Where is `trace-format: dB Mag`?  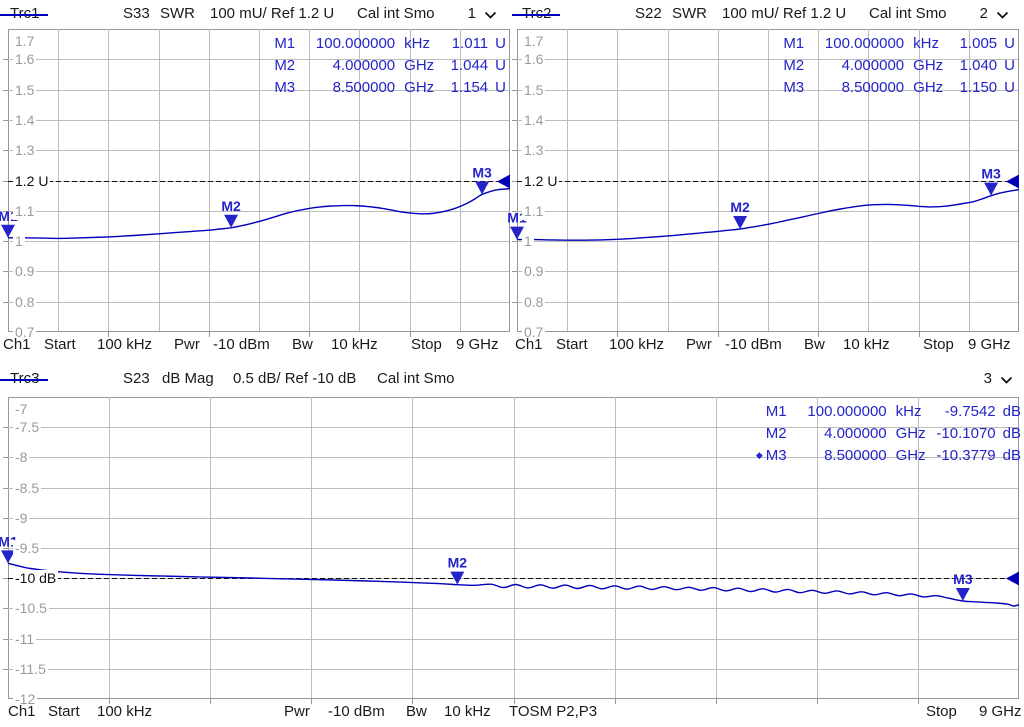
trace-format: dB Mag is located at coordinates (188, 378).